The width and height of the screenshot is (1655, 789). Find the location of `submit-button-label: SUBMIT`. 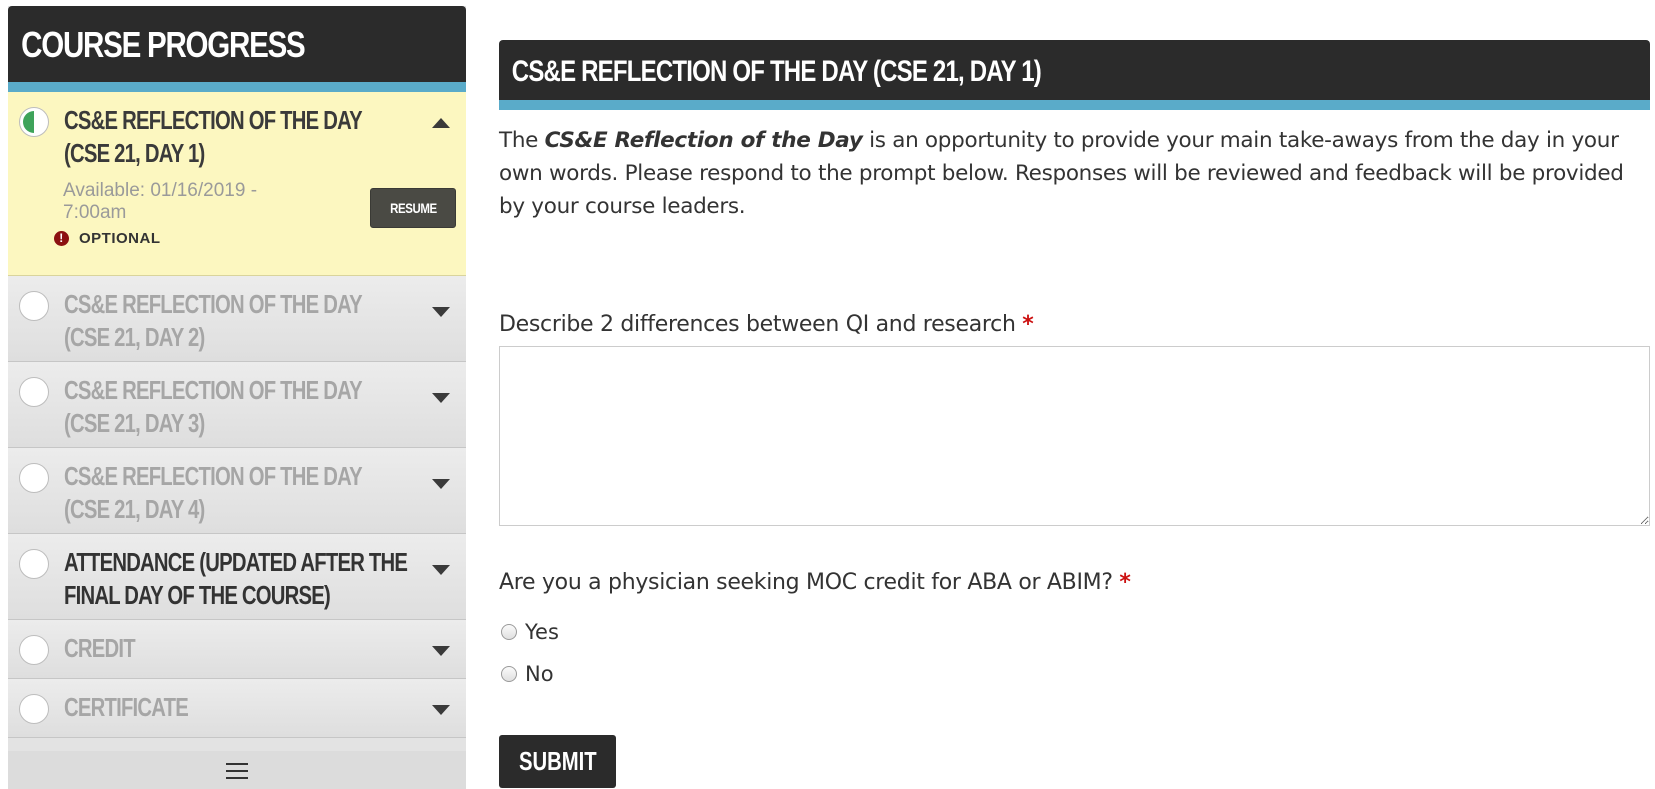

submit-button-label: SUBMIT is located at coordinates (557, 761).